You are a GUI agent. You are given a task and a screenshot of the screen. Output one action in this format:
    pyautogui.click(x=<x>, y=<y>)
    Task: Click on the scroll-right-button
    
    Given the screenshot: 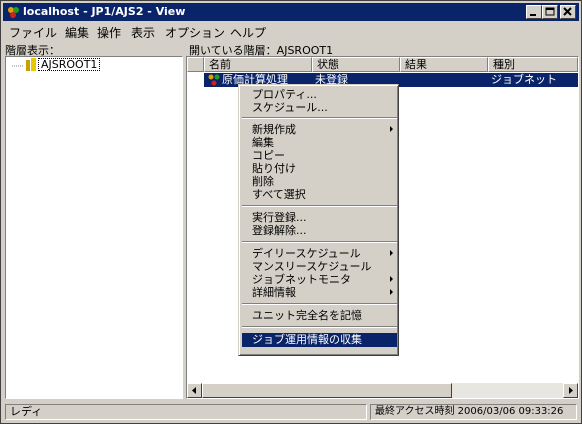 What is the action you would take?
    pyautogui.click(x=570, y=390)
    